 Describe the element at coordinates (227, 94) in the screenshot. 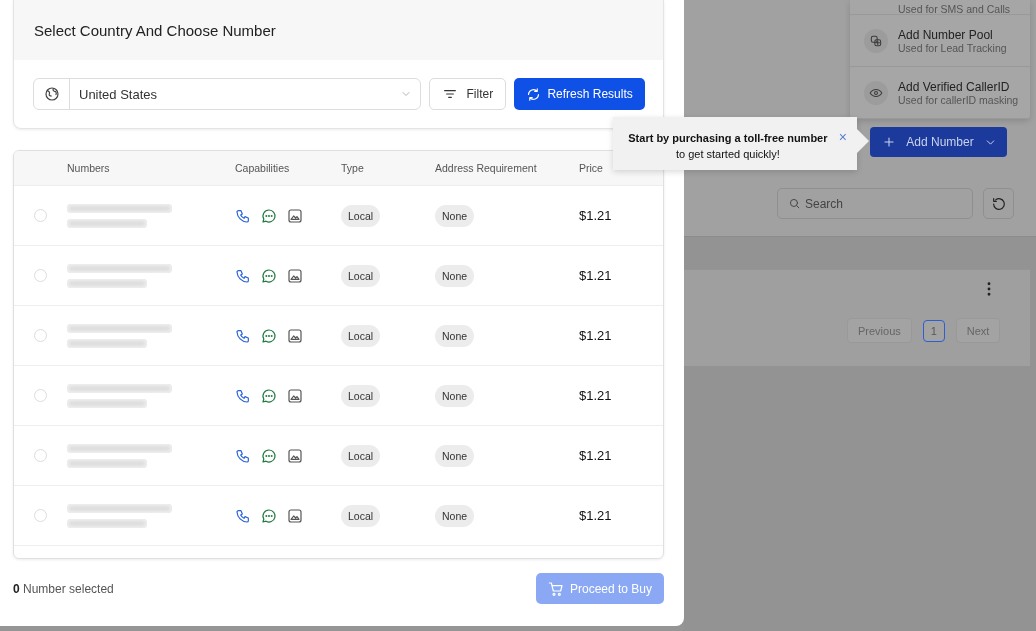

I see `country-select: United States` at that location.